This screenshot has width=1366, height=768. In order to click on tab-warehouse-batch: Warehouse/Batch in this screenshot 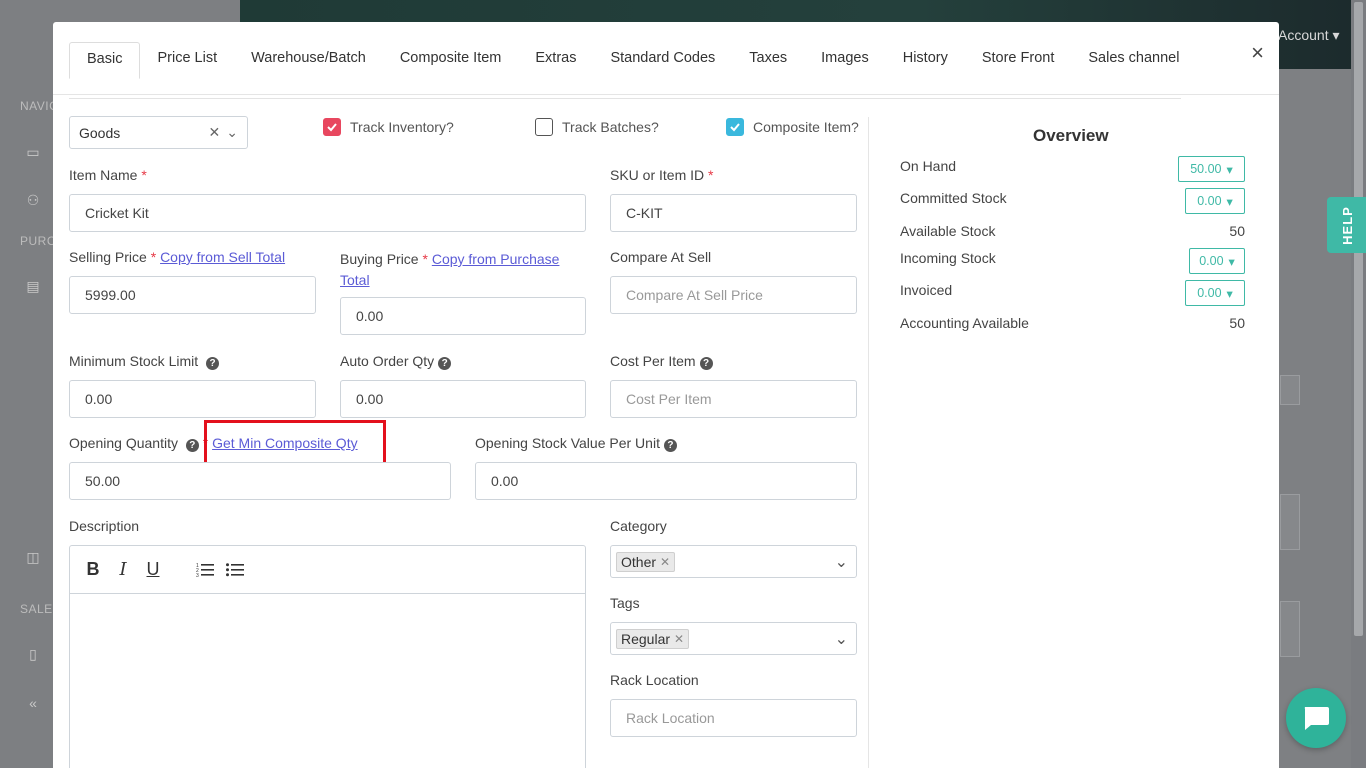, I will do `click(308, 60)`.